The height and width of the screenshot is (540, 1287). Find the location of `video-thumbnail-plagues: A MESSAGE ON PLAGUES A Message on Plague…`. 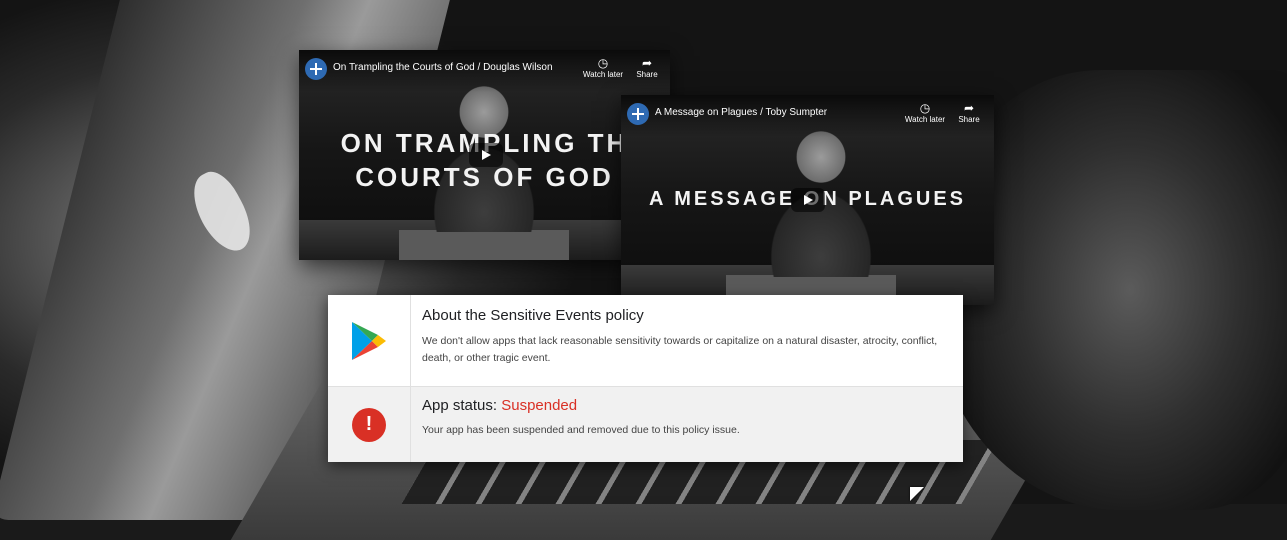

video-thumbnail-plagues: A MESSAGE ON PLAGUES A Message on Plague… is located at coordinates (807, 200).